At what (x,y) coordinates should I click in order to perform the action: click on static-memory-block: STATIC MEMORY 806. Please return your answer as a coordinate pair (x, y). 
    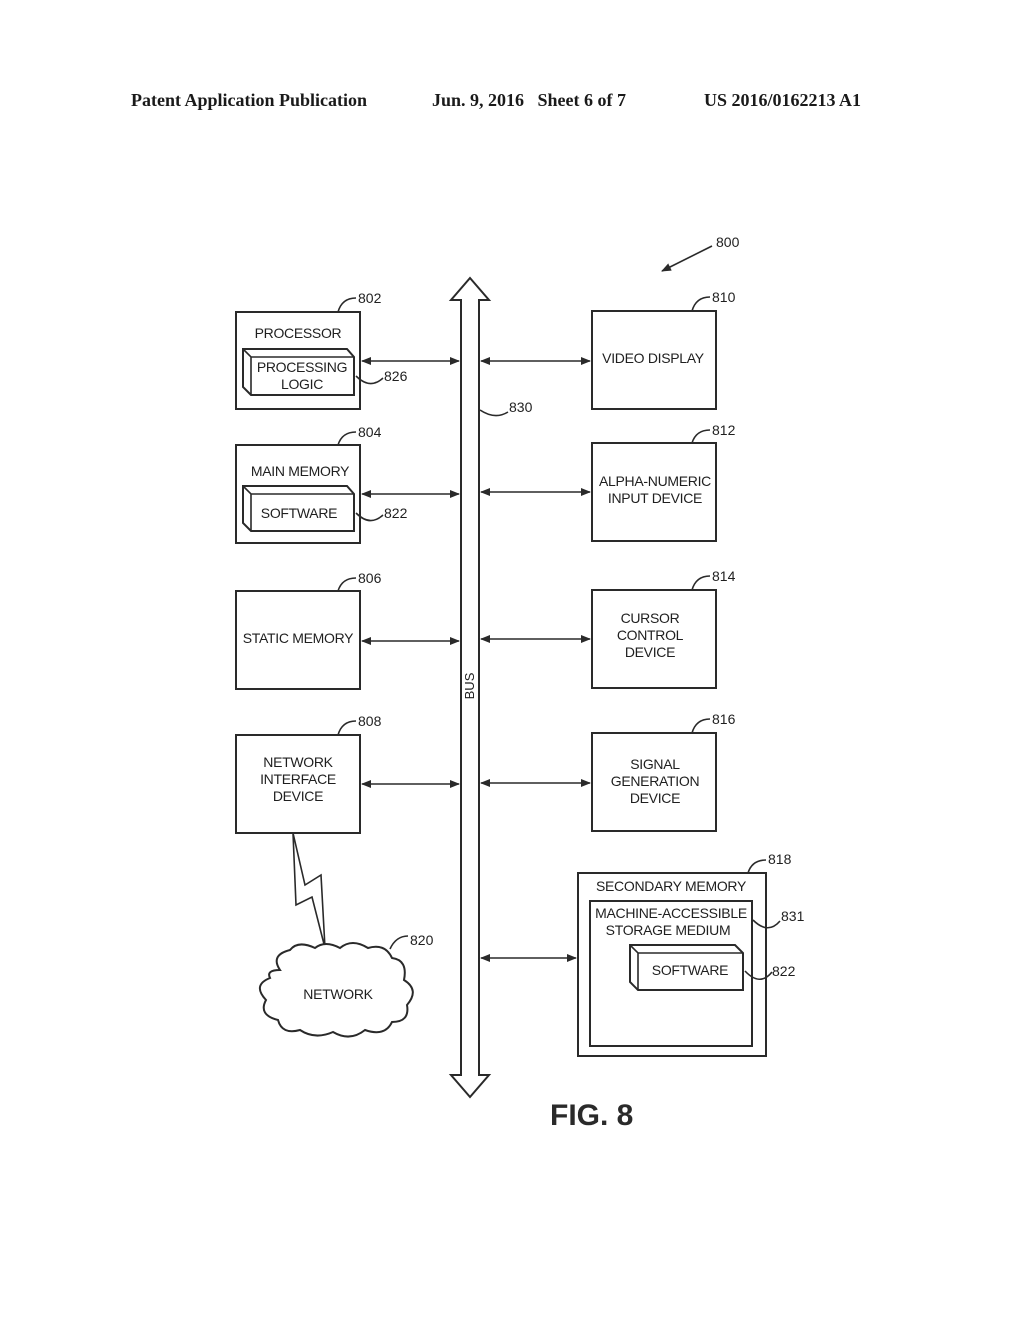
    Looking at the image, I should click on (347, 630).